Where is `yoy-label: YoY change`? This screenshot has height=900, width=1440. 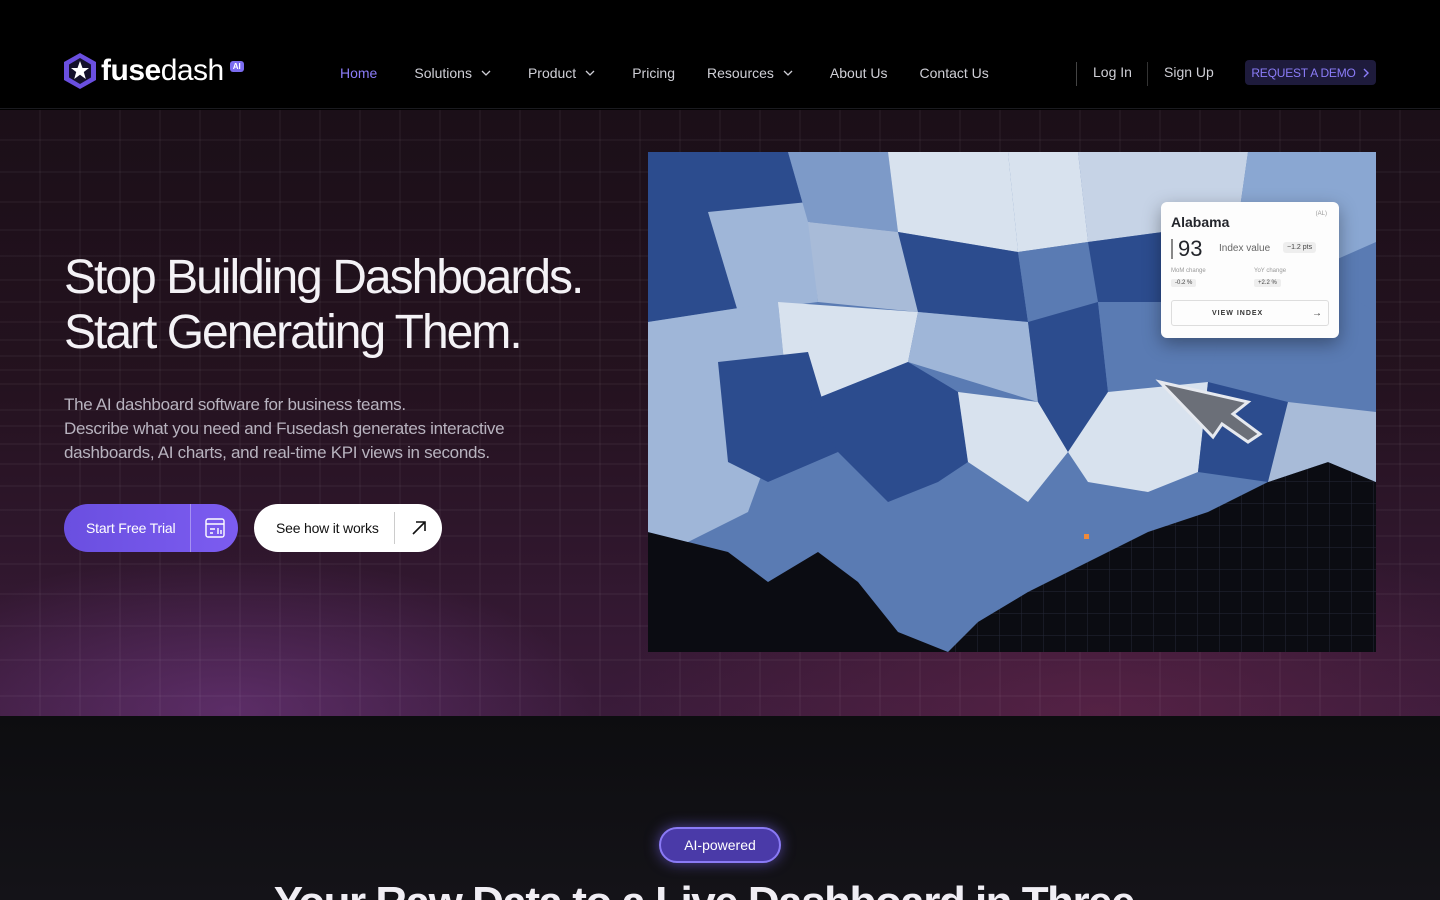 yoy-label: YoY change is located at coordinates (1270, 271).